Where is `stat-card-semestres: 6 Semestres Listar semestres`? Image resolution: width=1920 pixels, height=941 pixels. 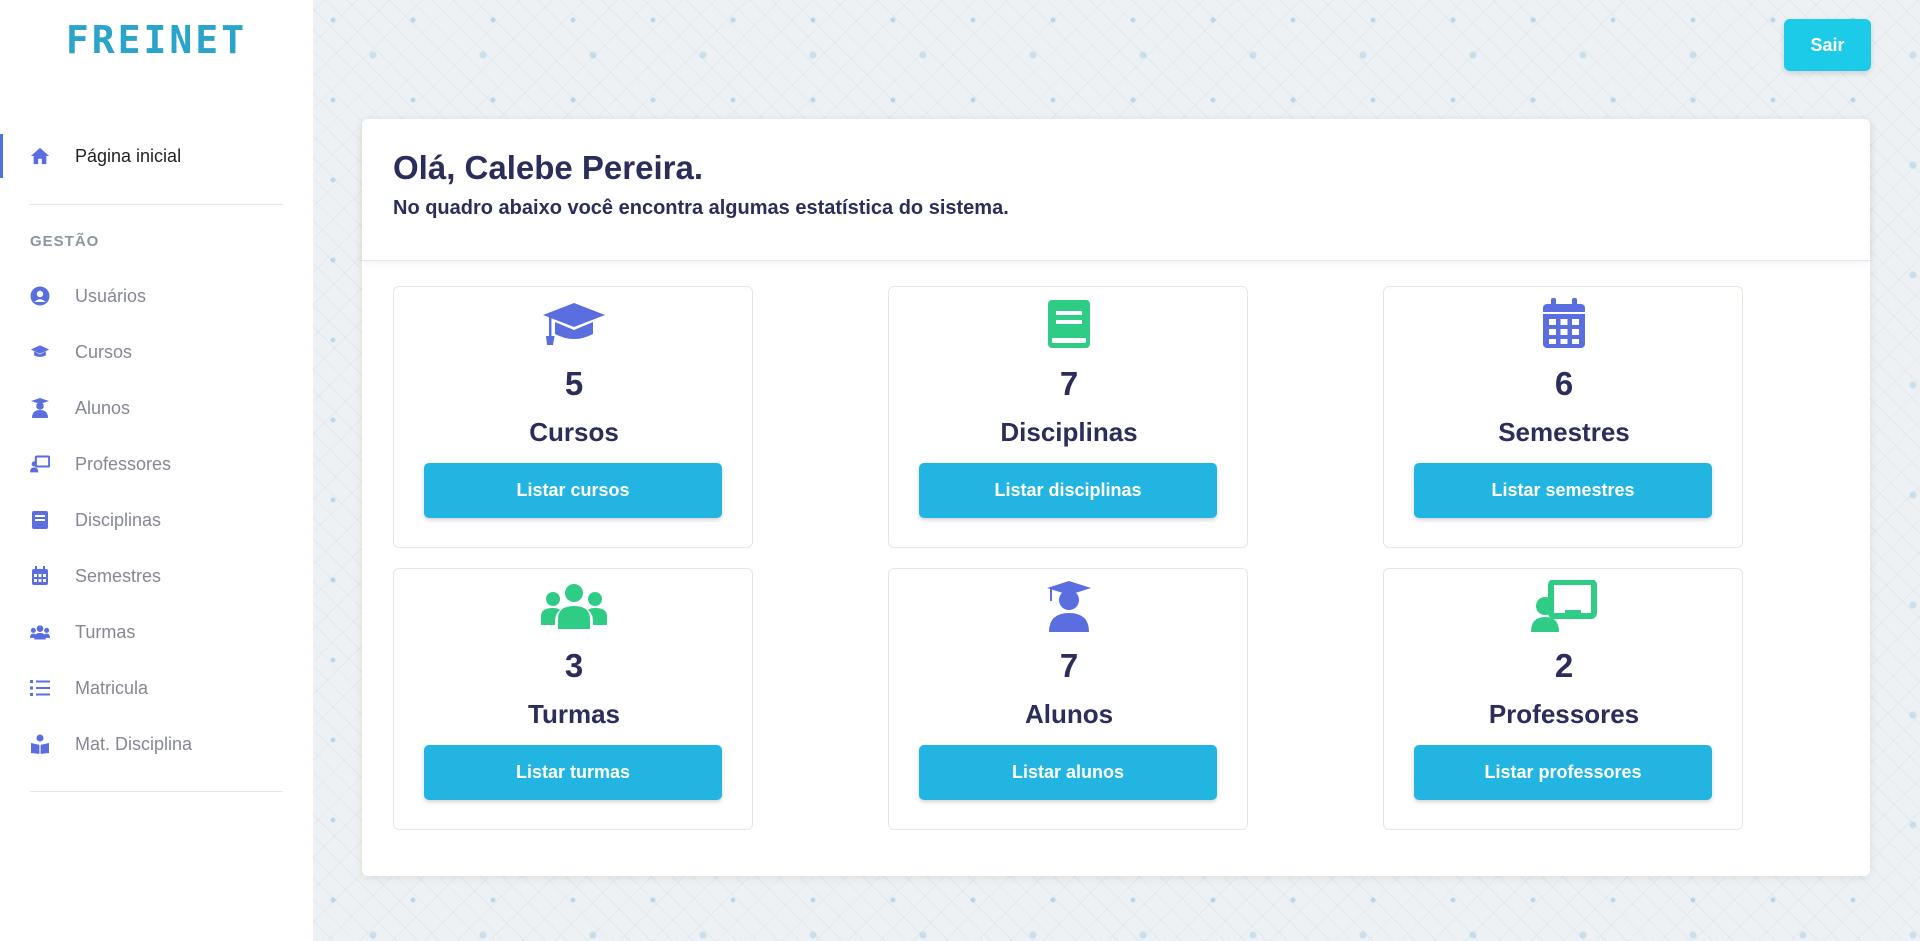 stat-card-semestres: 6 Semestres Listar semestres is located at coordinates (1563, 417).